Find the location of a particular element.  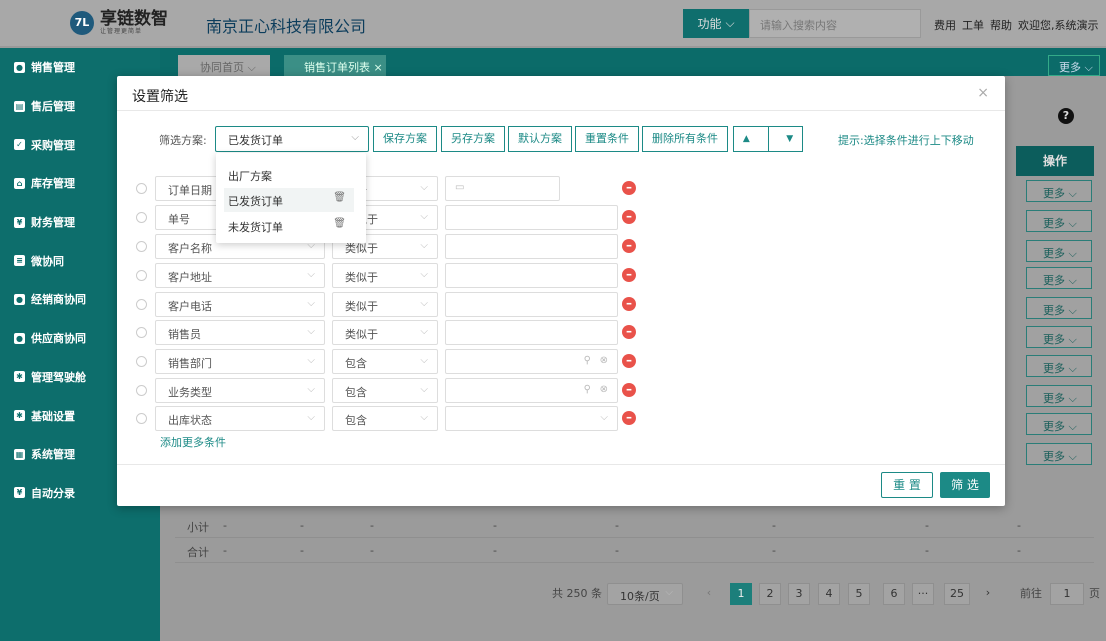

delete-all-conditions-button: 删除所有条件 is located at coordinates (685, 139).